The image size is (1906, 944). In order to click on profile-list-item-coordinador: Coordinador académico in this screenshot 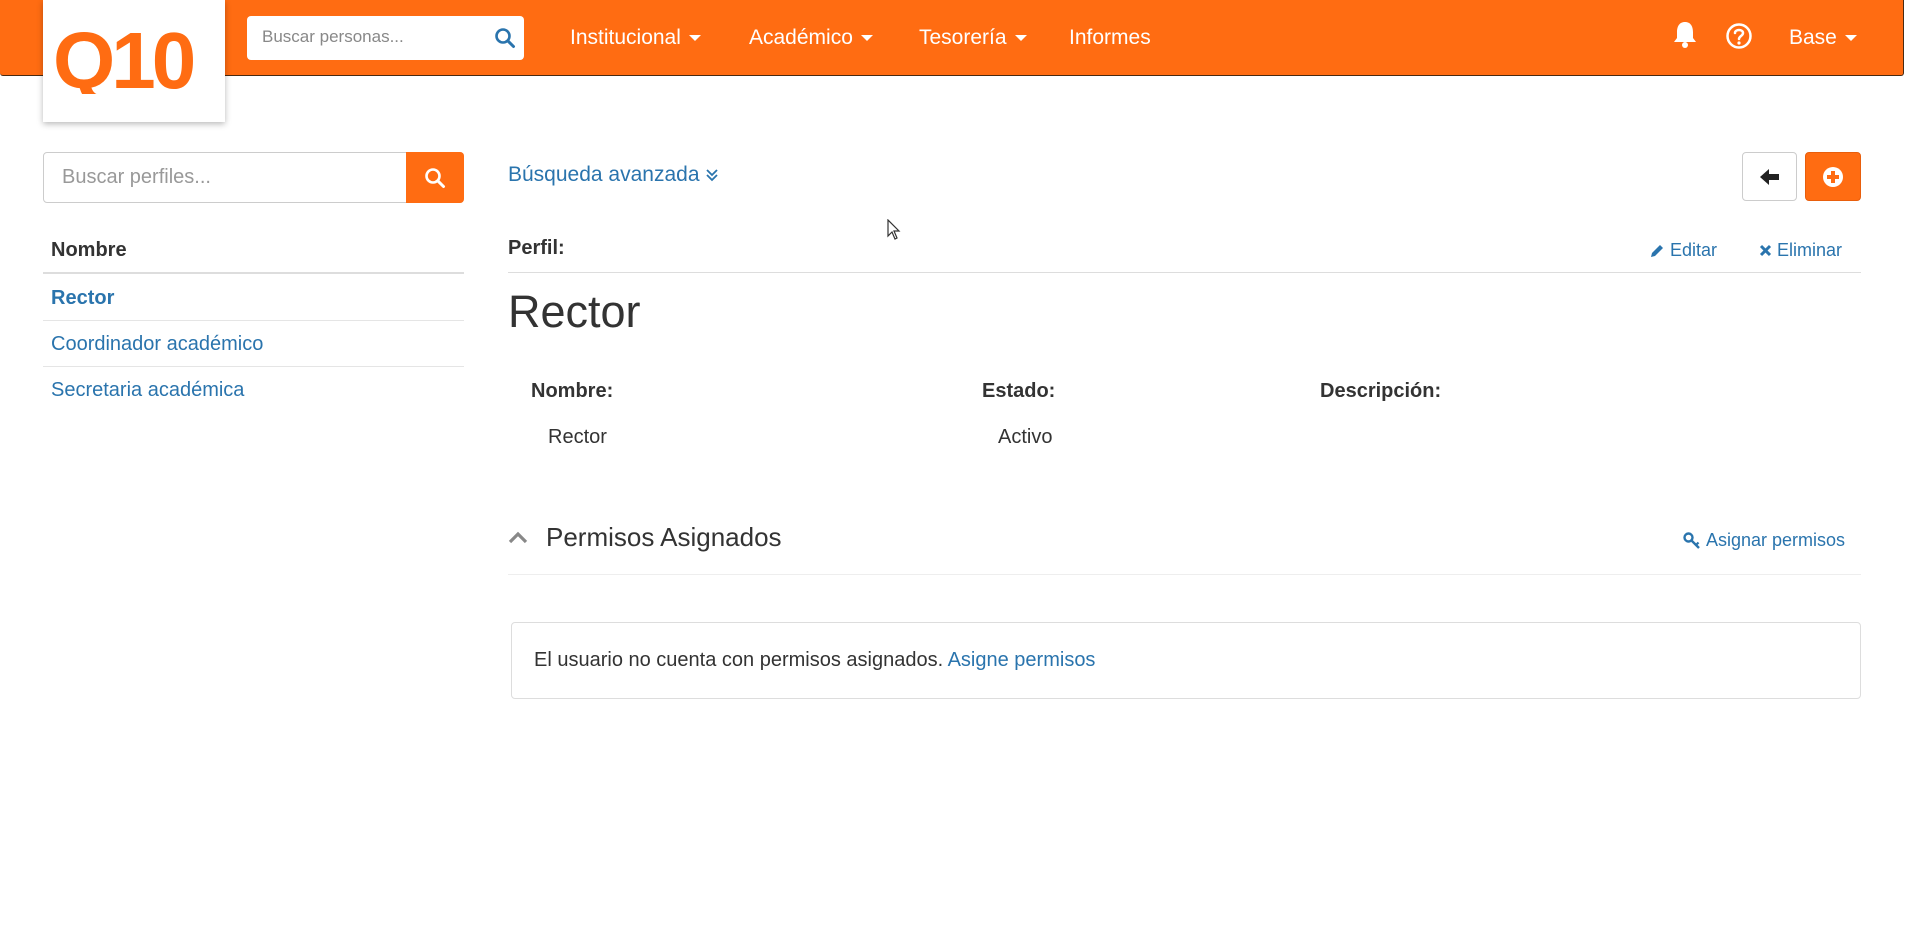, I will do `click(253, 344)`.